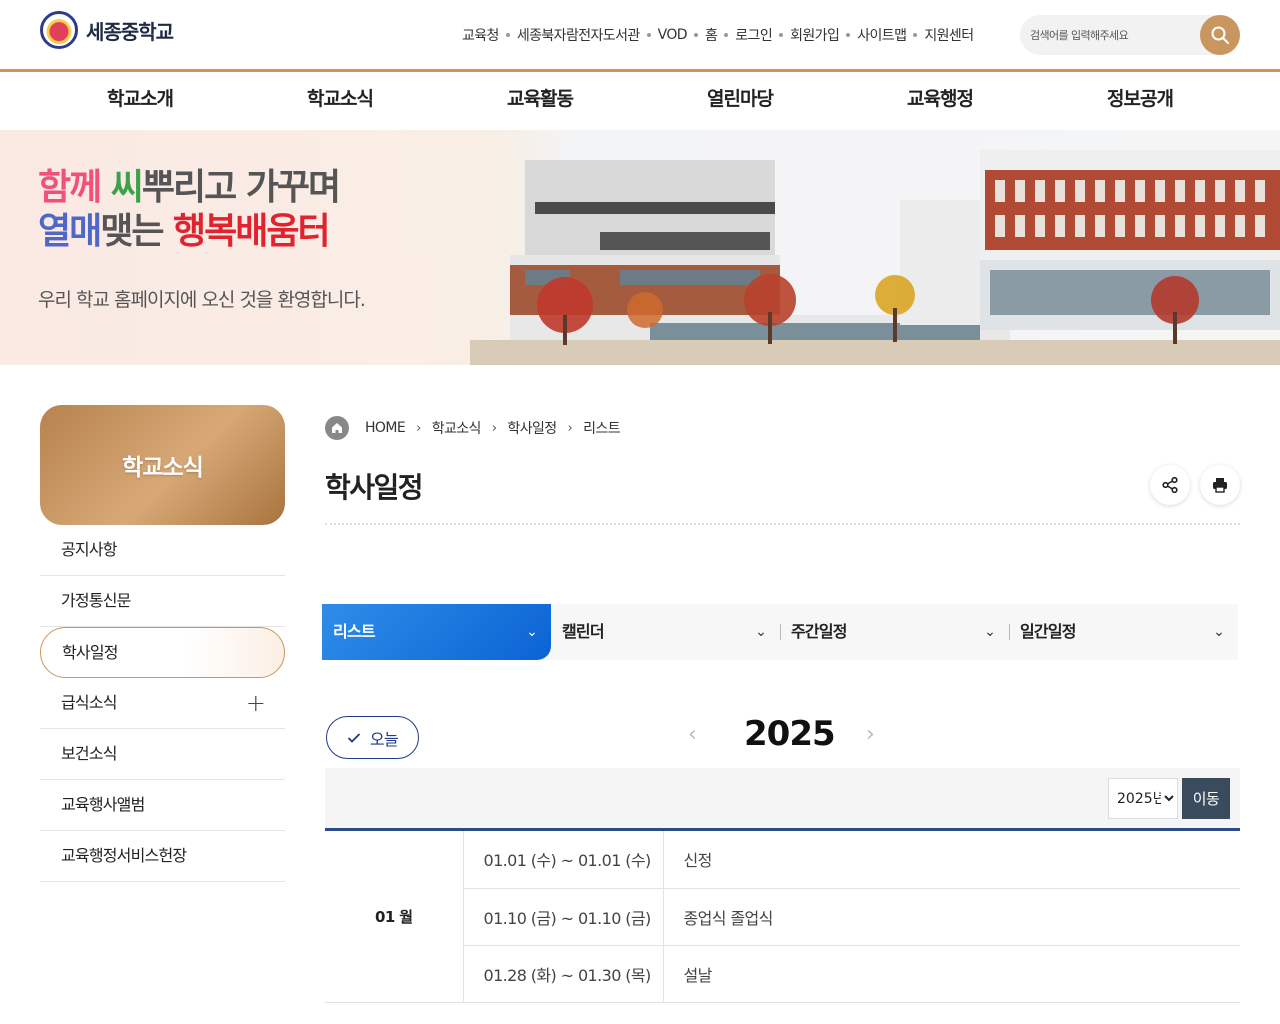  What do you see at coordinates (256, 703) in the screenshot?
I see `expand-plus-icon: +` at bounding box center [256, 703].